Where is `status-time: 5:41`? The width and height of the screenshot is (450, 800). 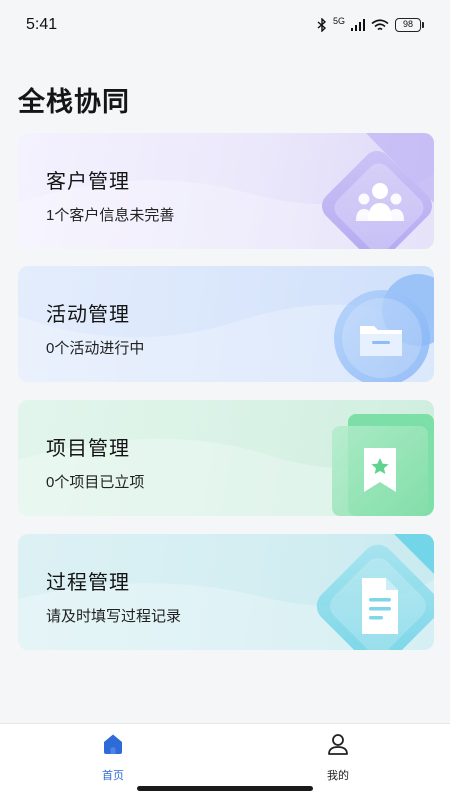 status-time: 5:41 is located at coordinates (42, 24).